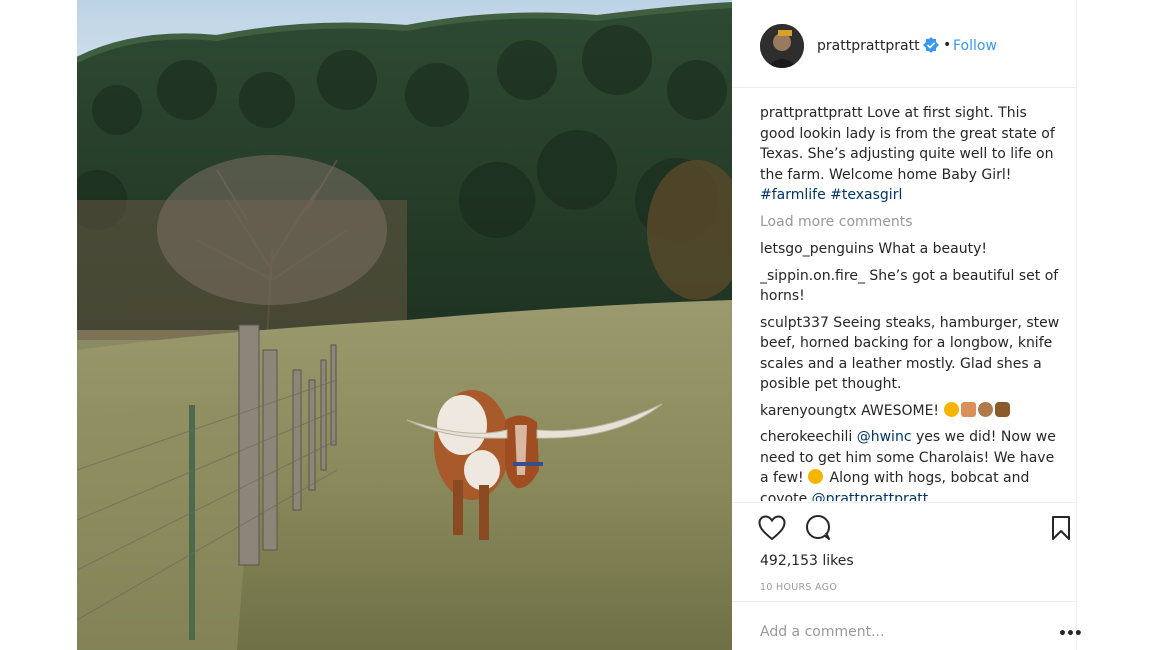 The height and width of the screenshot is (650, 1155). What do you see at coordinates (1002, 409) in the screenshot?
I see `cow-emoji-icon` at bounding box center [1002, 409].